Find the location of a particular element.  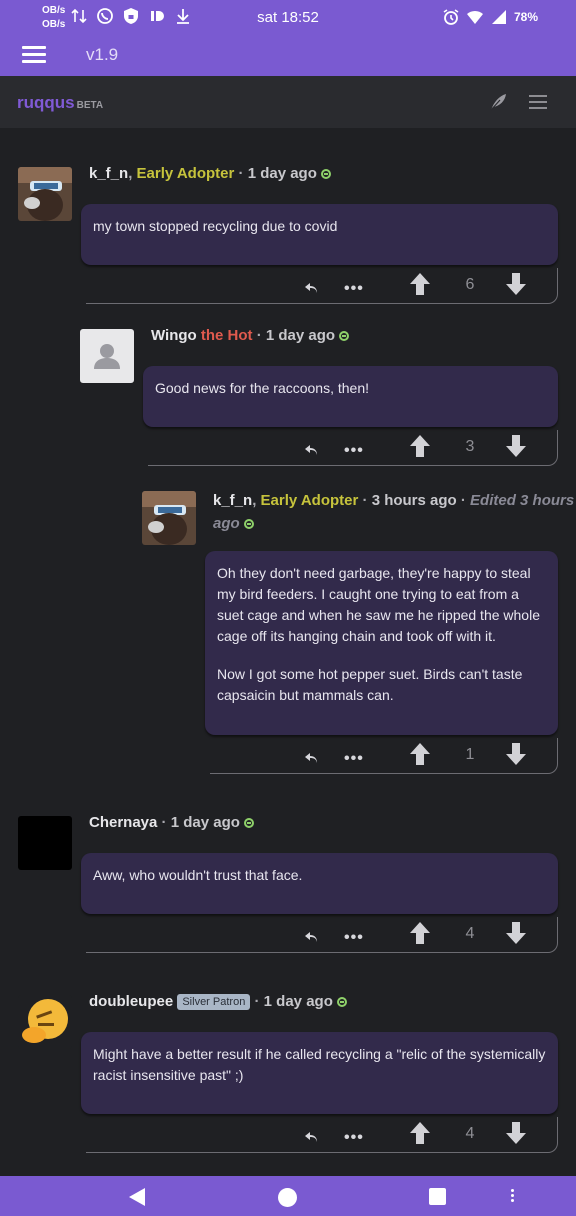

recent-apps-icon is located at coordinates (437, 1196).